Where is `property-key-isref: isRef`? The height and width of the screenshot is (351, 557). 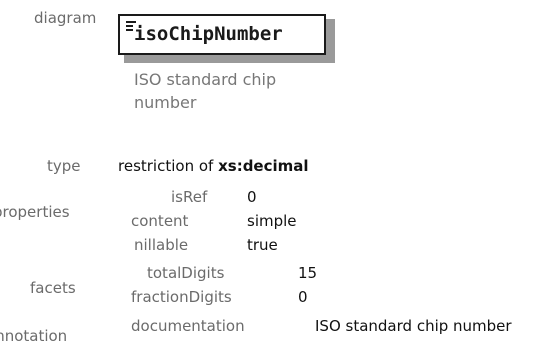 property-key-isref: isRef is located at coordinates (189, 197).